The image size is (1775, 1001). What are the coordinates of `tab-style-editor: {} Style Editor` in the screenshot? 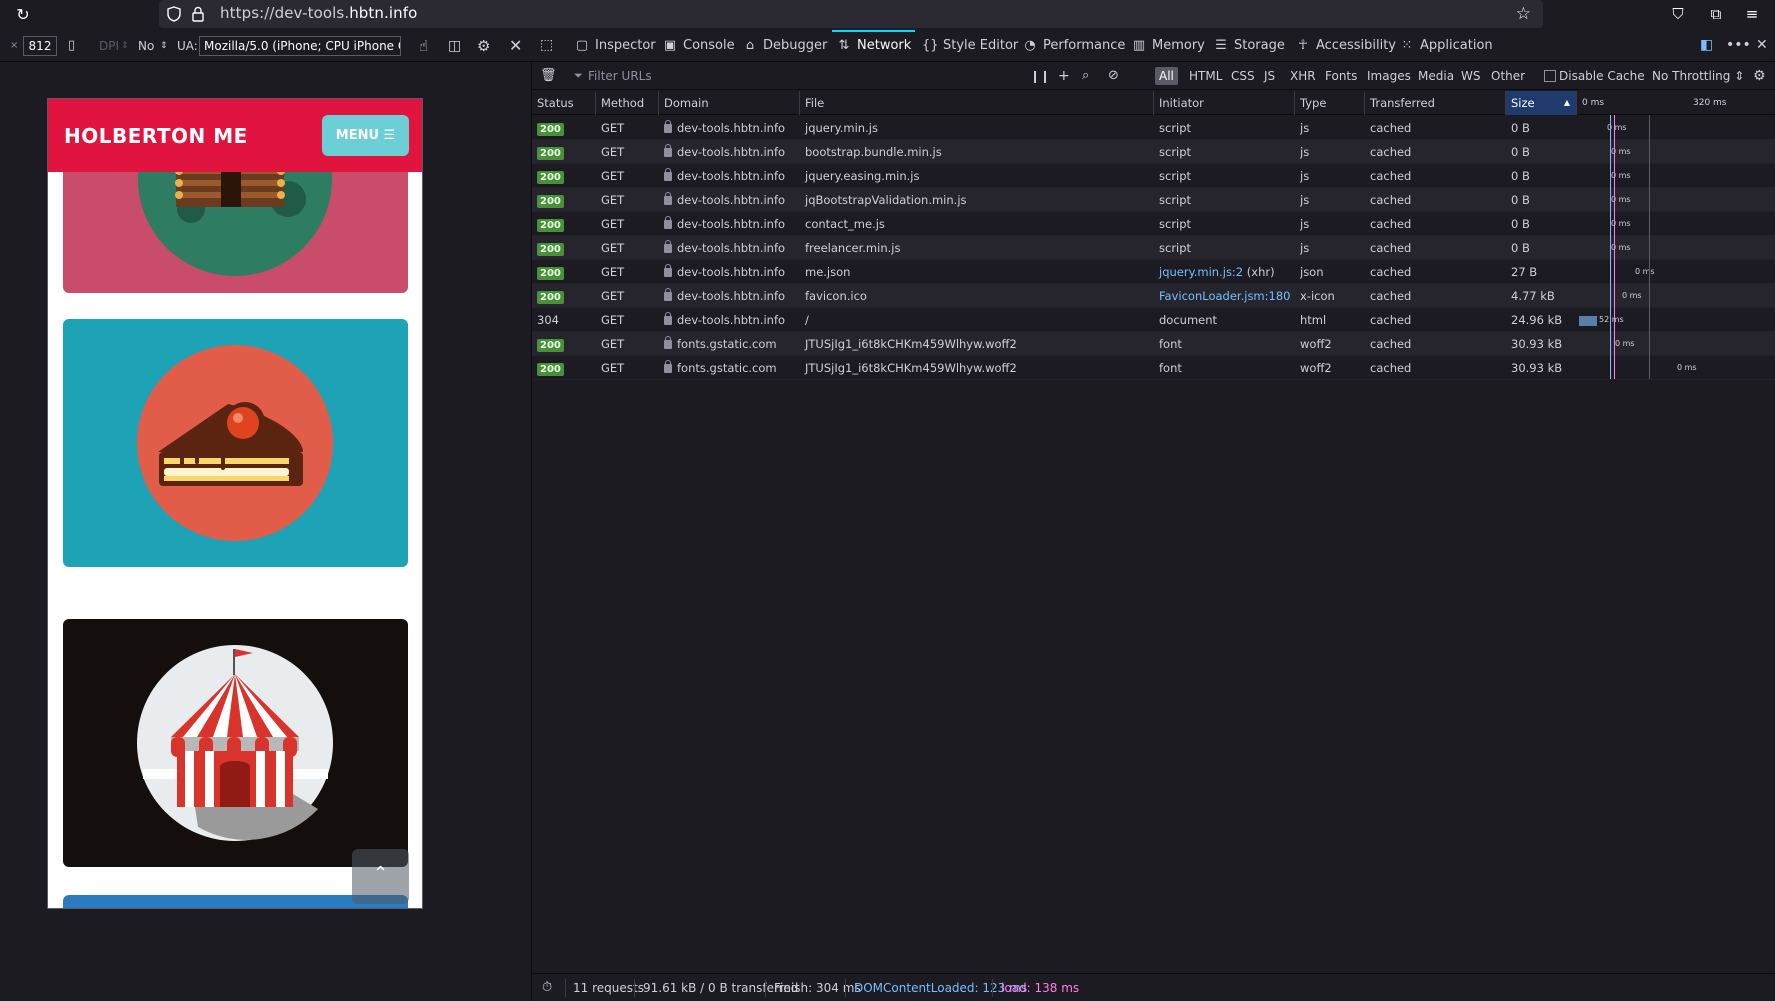 It's located at (970, 45).